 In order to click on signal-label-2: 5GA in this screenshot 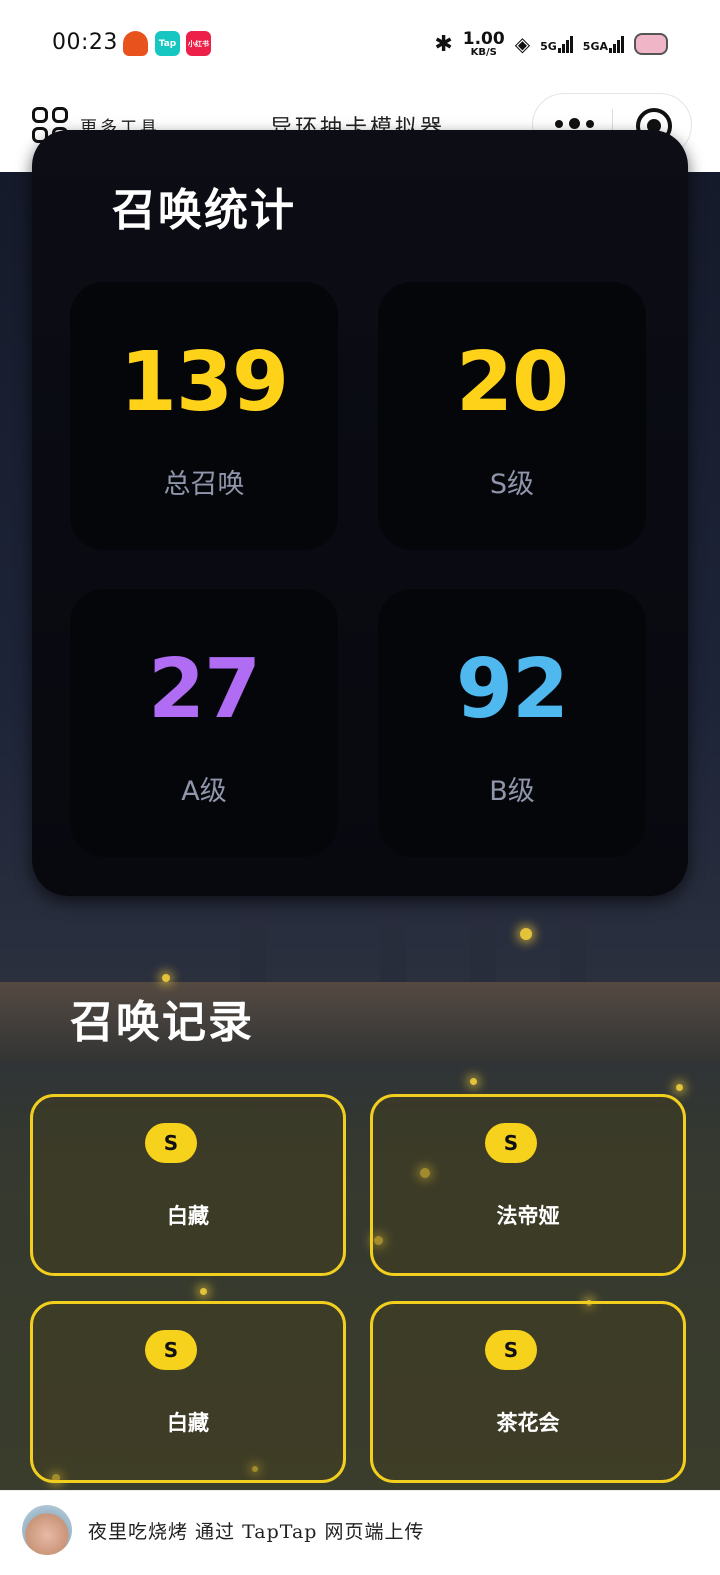, I will do `click(595, 46)`.